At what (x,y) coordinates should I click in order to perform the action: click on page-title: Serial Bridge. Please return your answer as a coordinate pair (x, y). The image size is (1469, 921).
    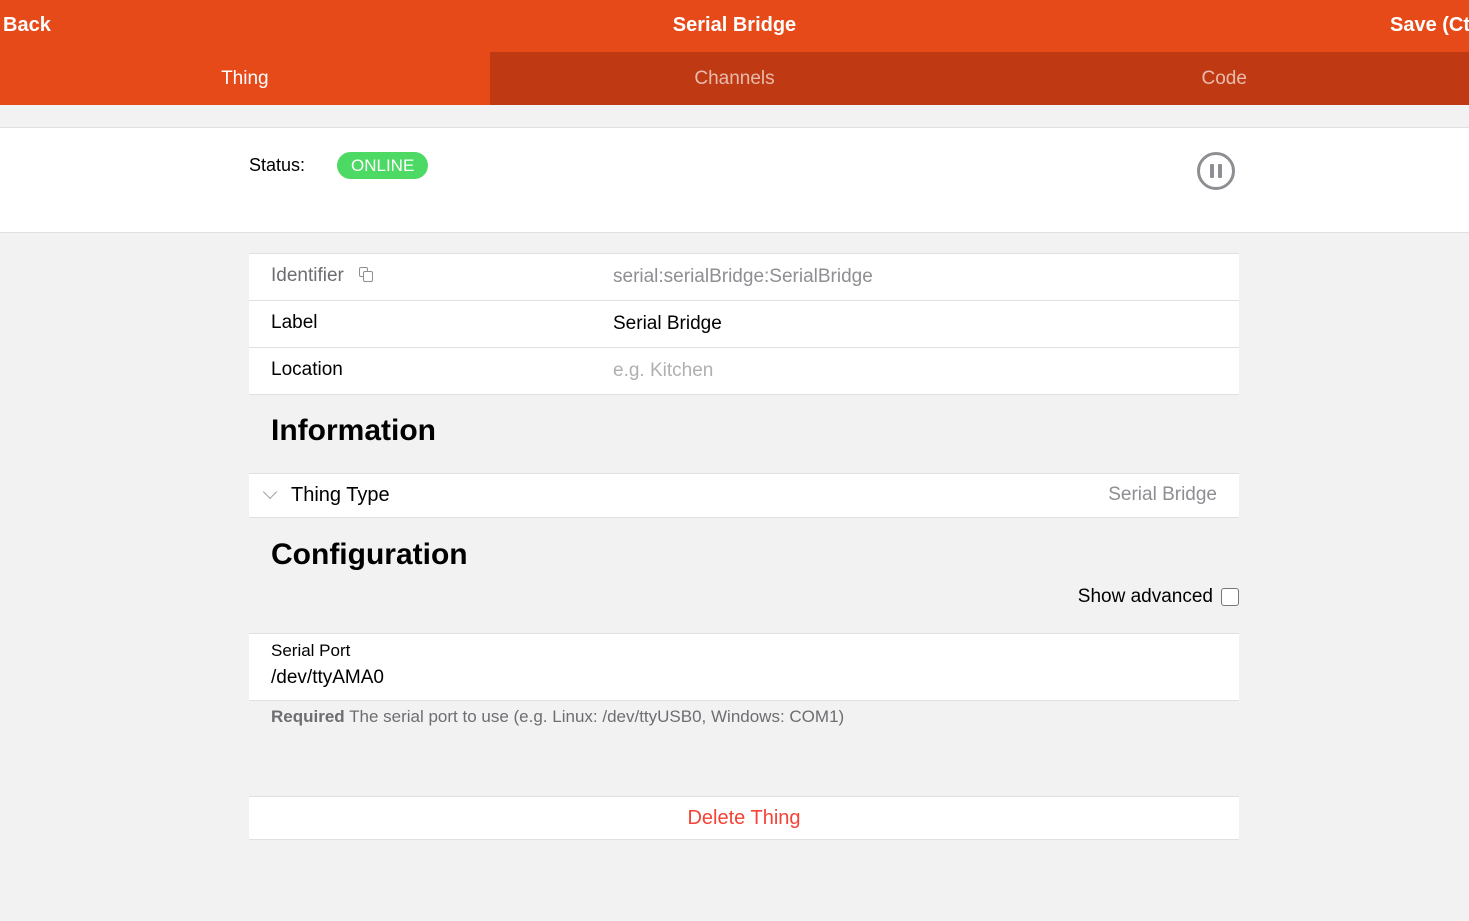
    Looking at the image, I should click on (734, 25).